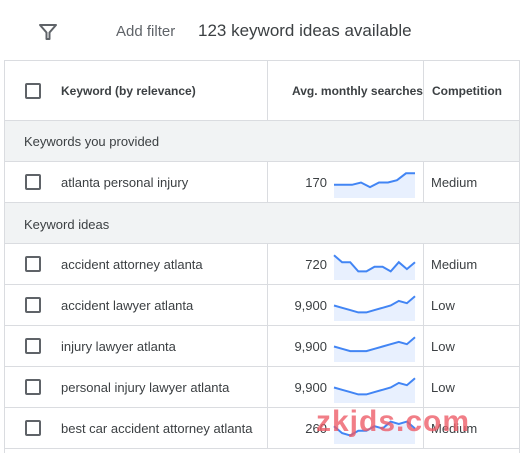 The width and height of the screenshot is (523, 453). I want to click on keyword-text: accident lawyer atlanta, so click(127, 305).